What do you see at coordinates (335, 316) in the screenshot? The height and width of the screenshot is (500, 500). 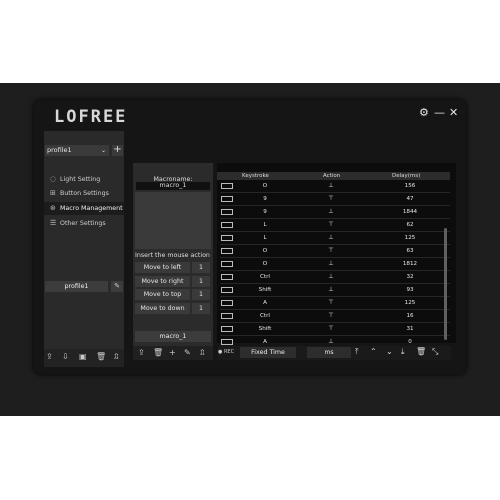 I see `table-row: Ctrl ⊤ 16` at bounding box center [335, 316].